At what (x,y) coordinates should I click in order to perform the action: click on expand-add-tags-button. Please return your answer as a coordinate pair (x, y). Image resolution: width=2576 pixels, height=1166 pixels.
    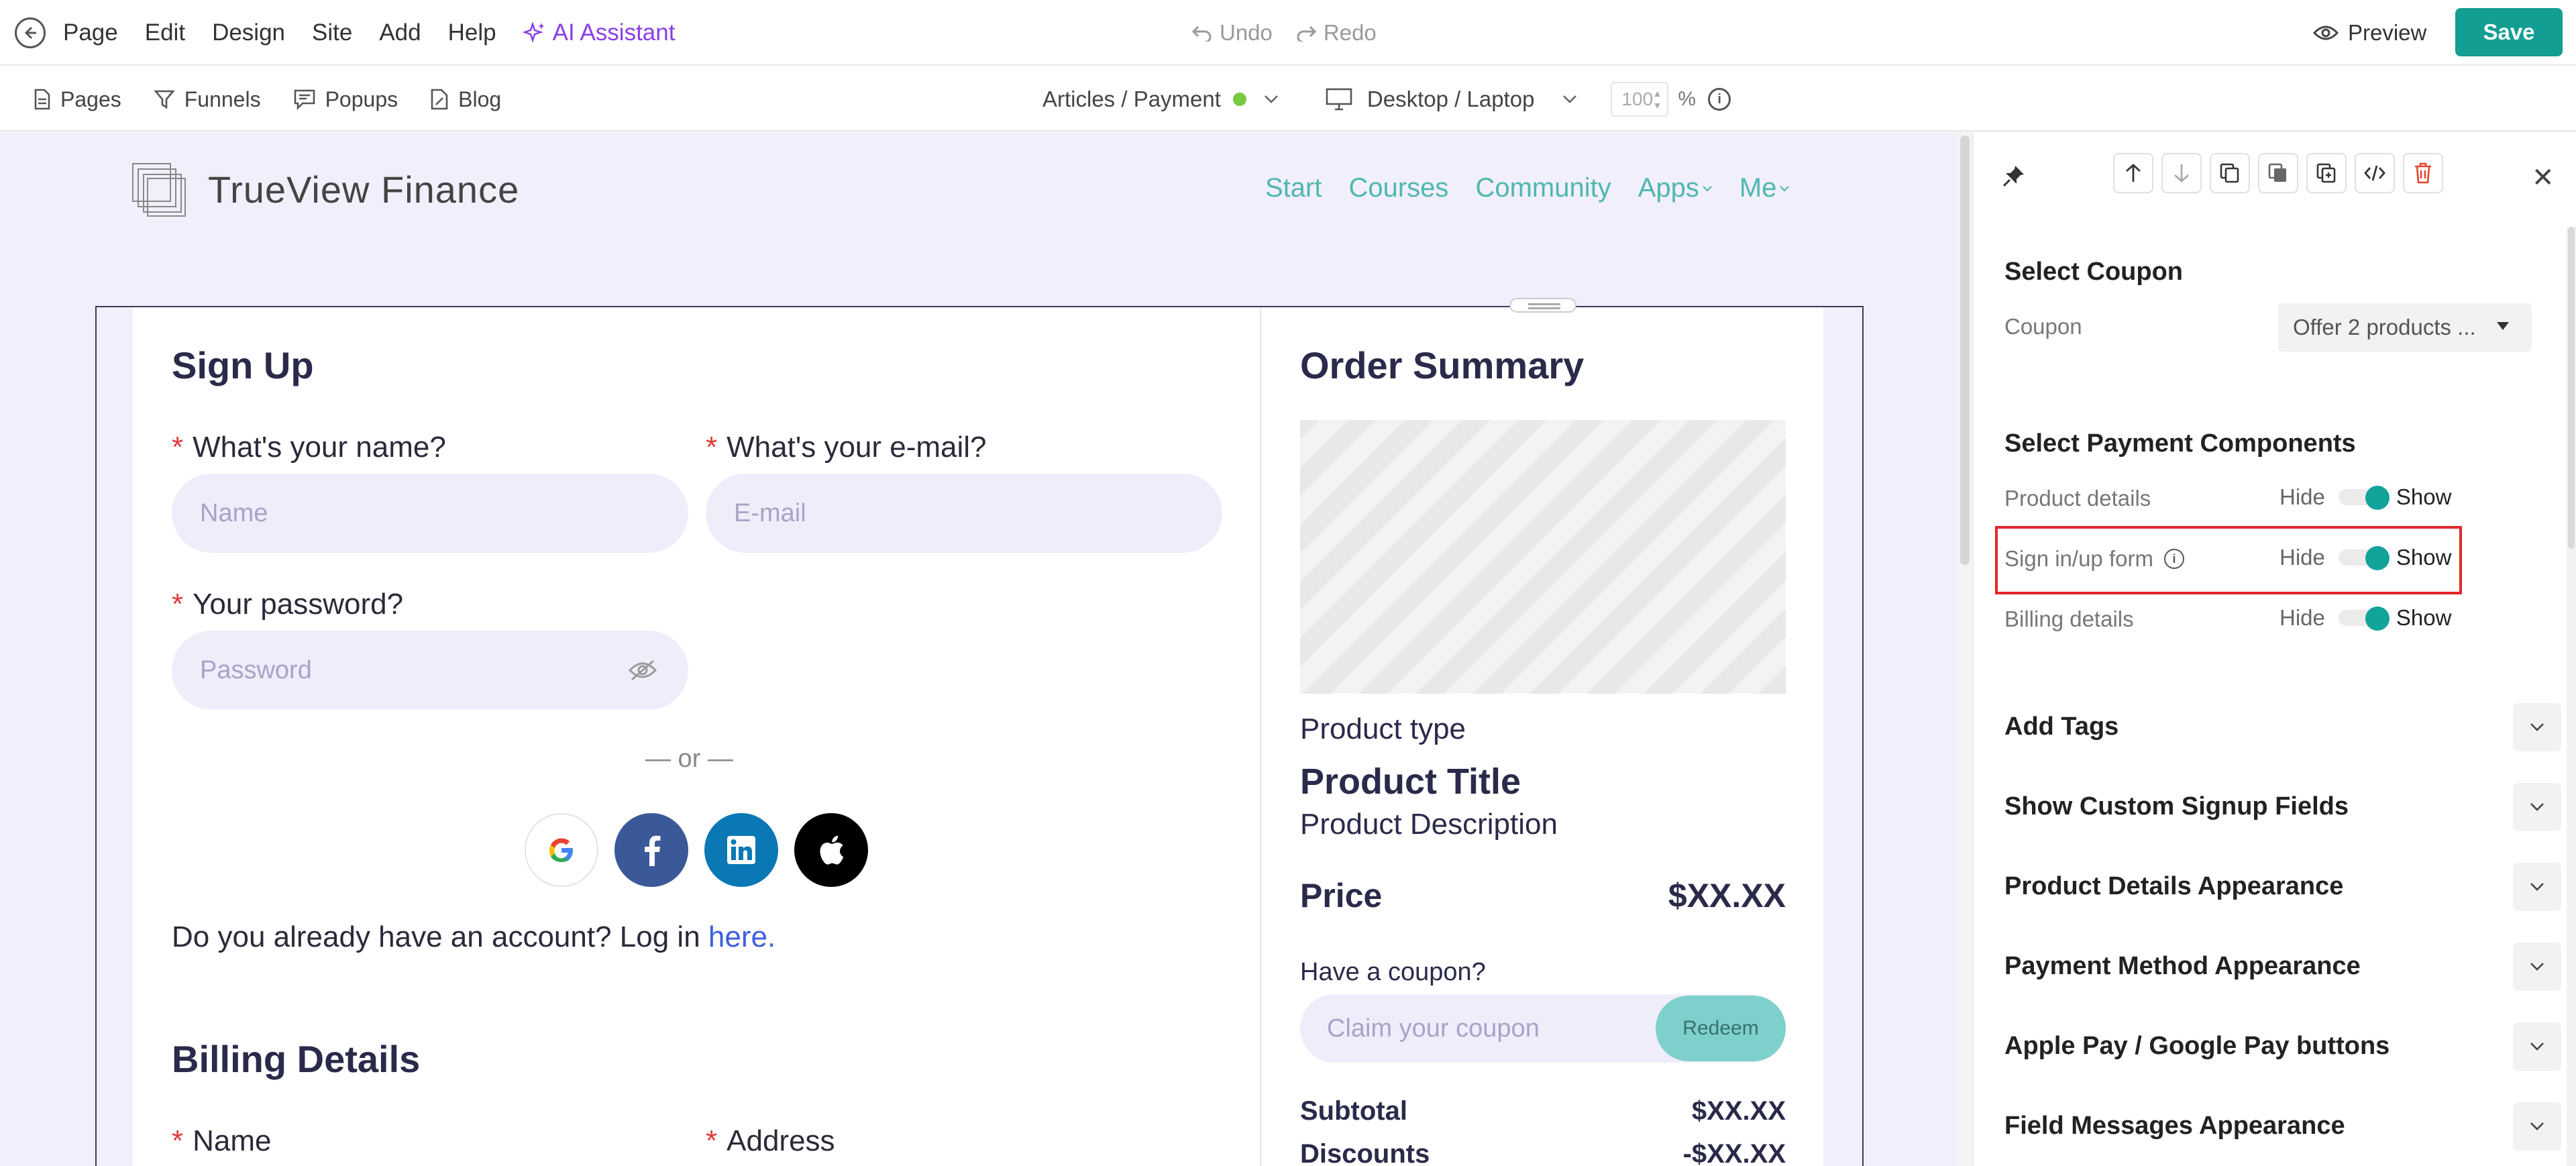
    Looking at the image, I should click on (2537, 727).